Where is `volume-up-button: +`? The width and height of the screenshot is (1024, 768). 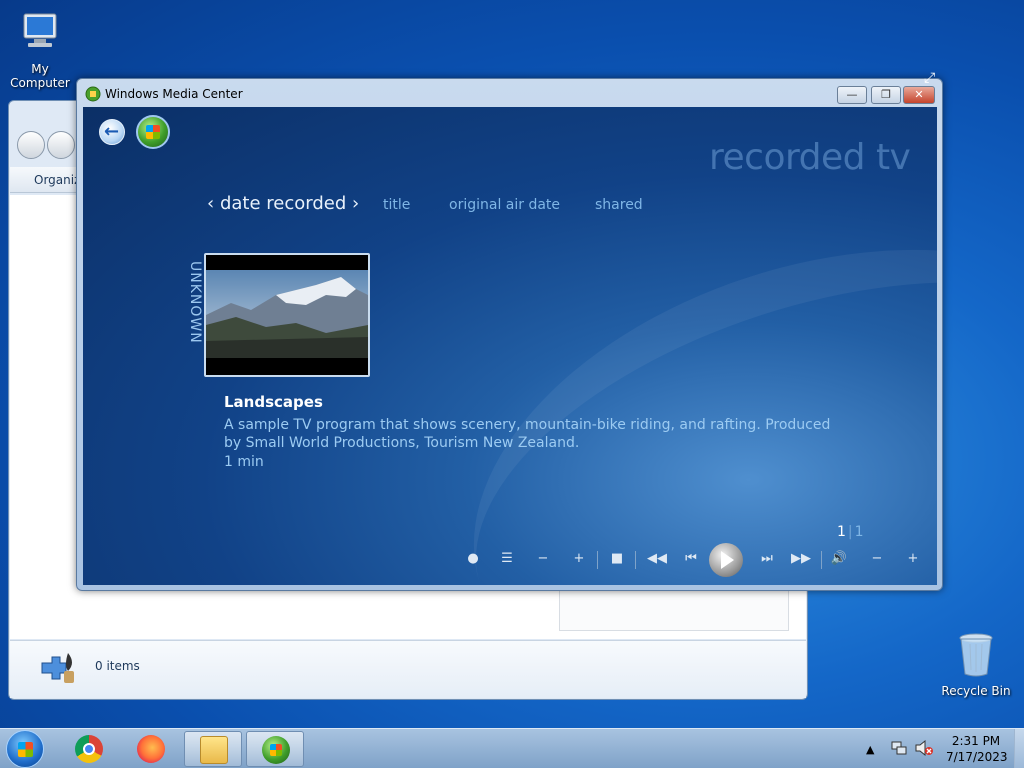
volume-up-button: + is located at coordinates (913, 558).